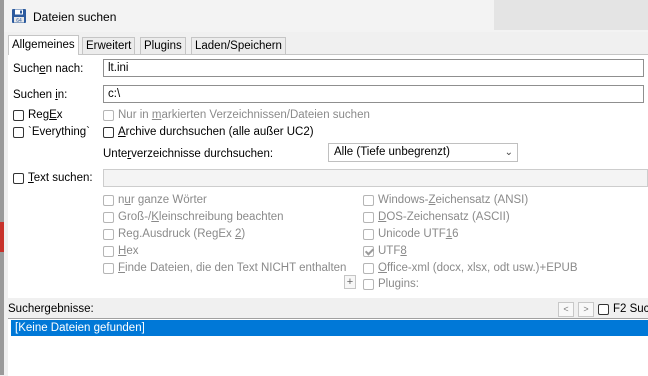  Describe the element at coordinates (368, 217) in the screenshot. I see `ascii-checkbox` at that location.